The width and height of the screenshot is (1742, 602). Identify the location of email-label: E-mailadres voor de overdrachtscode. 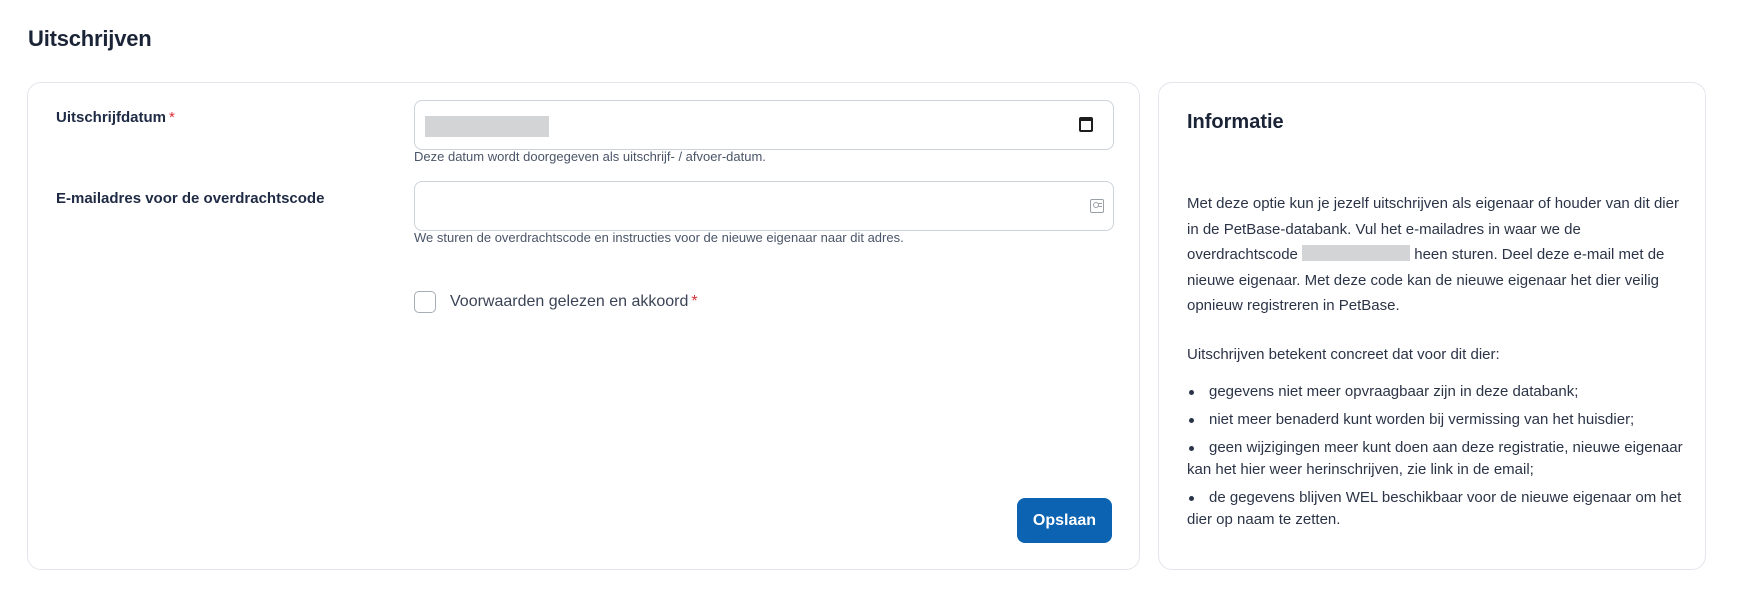
(190, 198).